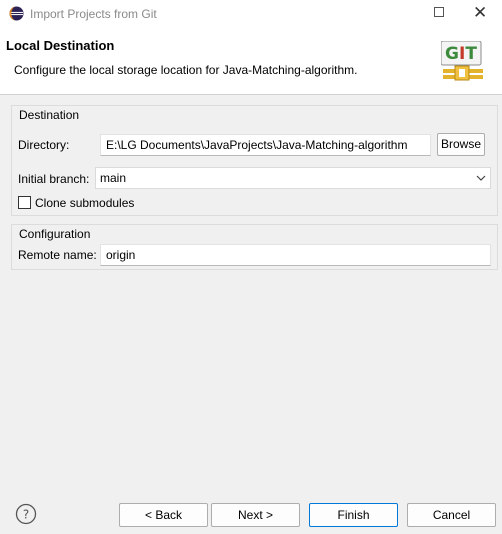 This screenshot has height=534, width=502. Describe the element at coordinates (255, 515) in the screenshot. I see `next-button: Next >` at that location.